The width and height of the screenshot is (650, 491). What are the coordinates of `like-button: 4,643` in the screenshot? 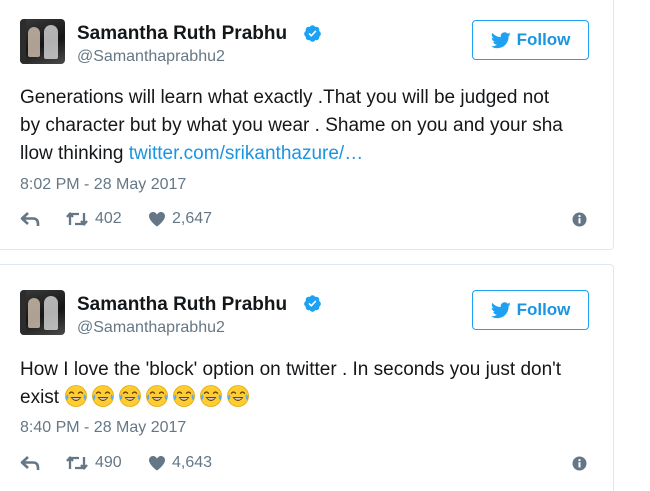 It's located at (180, 463).